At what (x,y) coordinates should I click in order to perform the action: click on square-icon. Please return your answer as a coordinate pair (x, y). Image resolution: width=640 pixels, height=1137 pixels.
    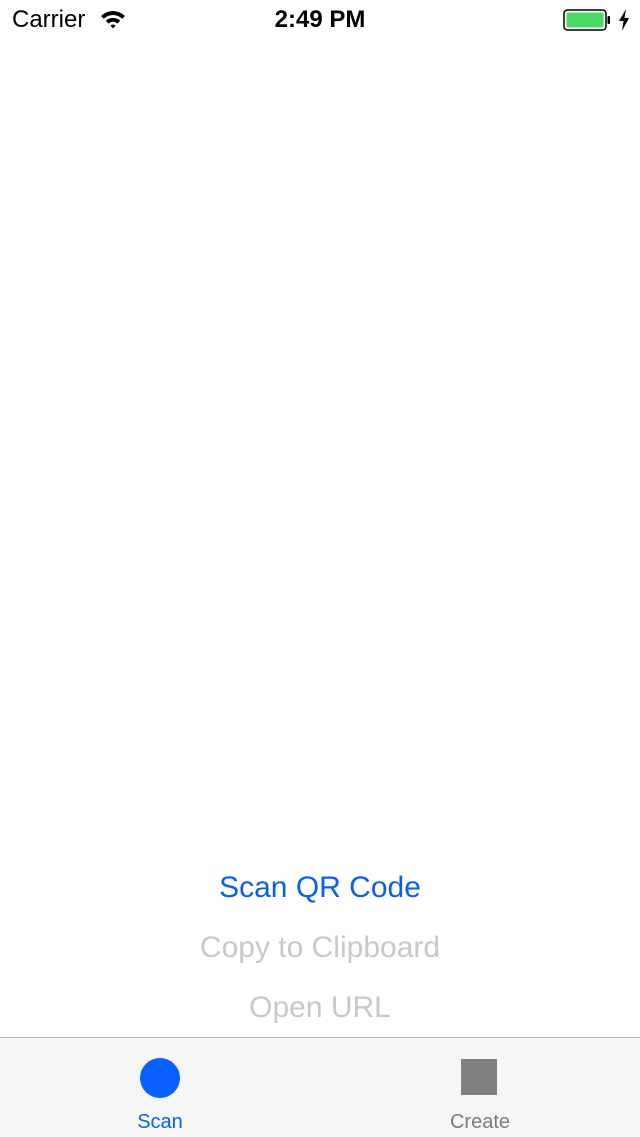
    Looking at the image, I should click on (479, 1077).